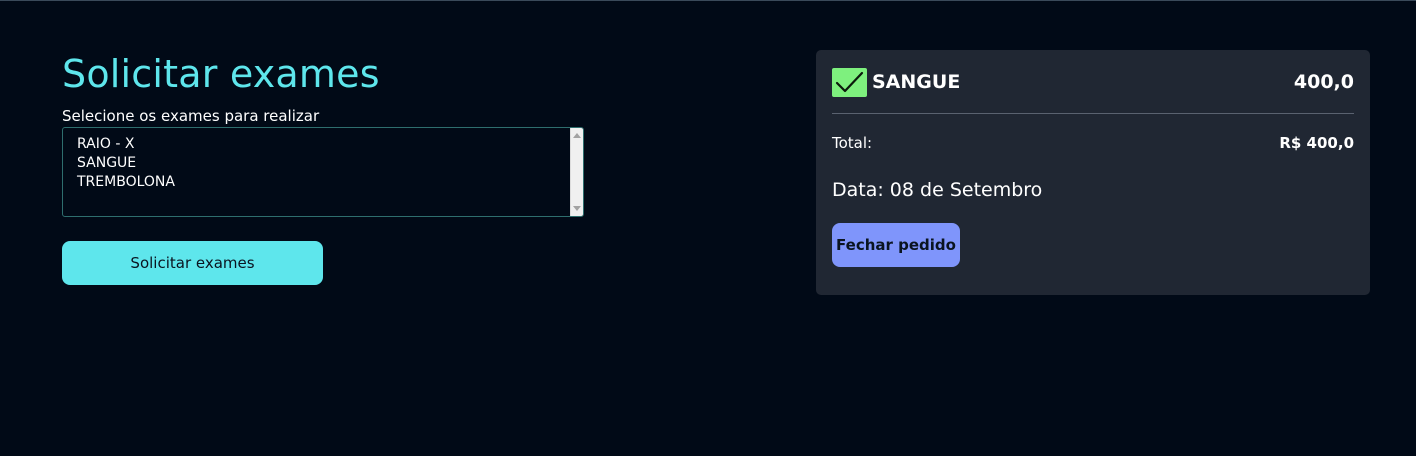 This screenshot has height=456, width=1416. Describe the element at coordinates (577, 135) in the screenshot. I see `scroll-up-icon` at that location.